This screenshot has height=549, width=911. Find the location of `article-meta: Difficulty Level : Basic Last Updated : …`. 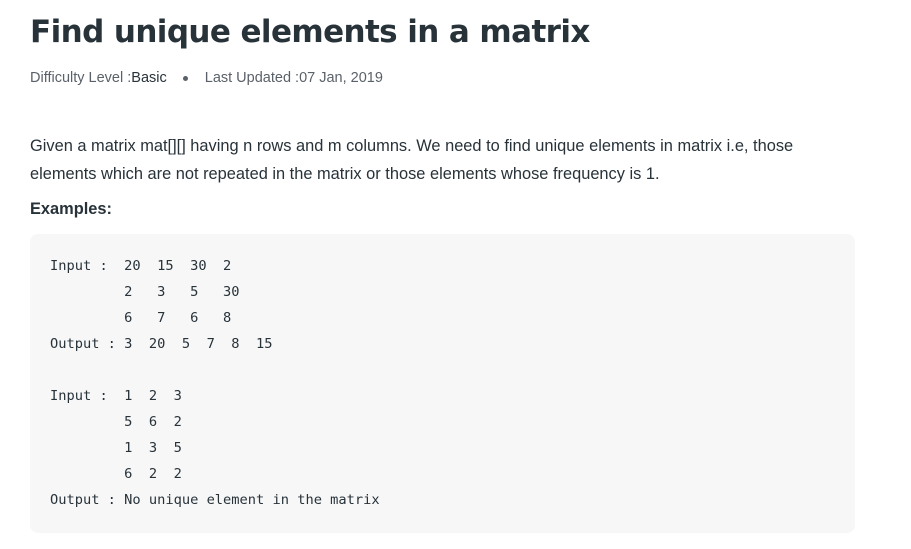

article-meta: Difficulty Level : Basic Last Updated : … is located at coordinates (206, 78).